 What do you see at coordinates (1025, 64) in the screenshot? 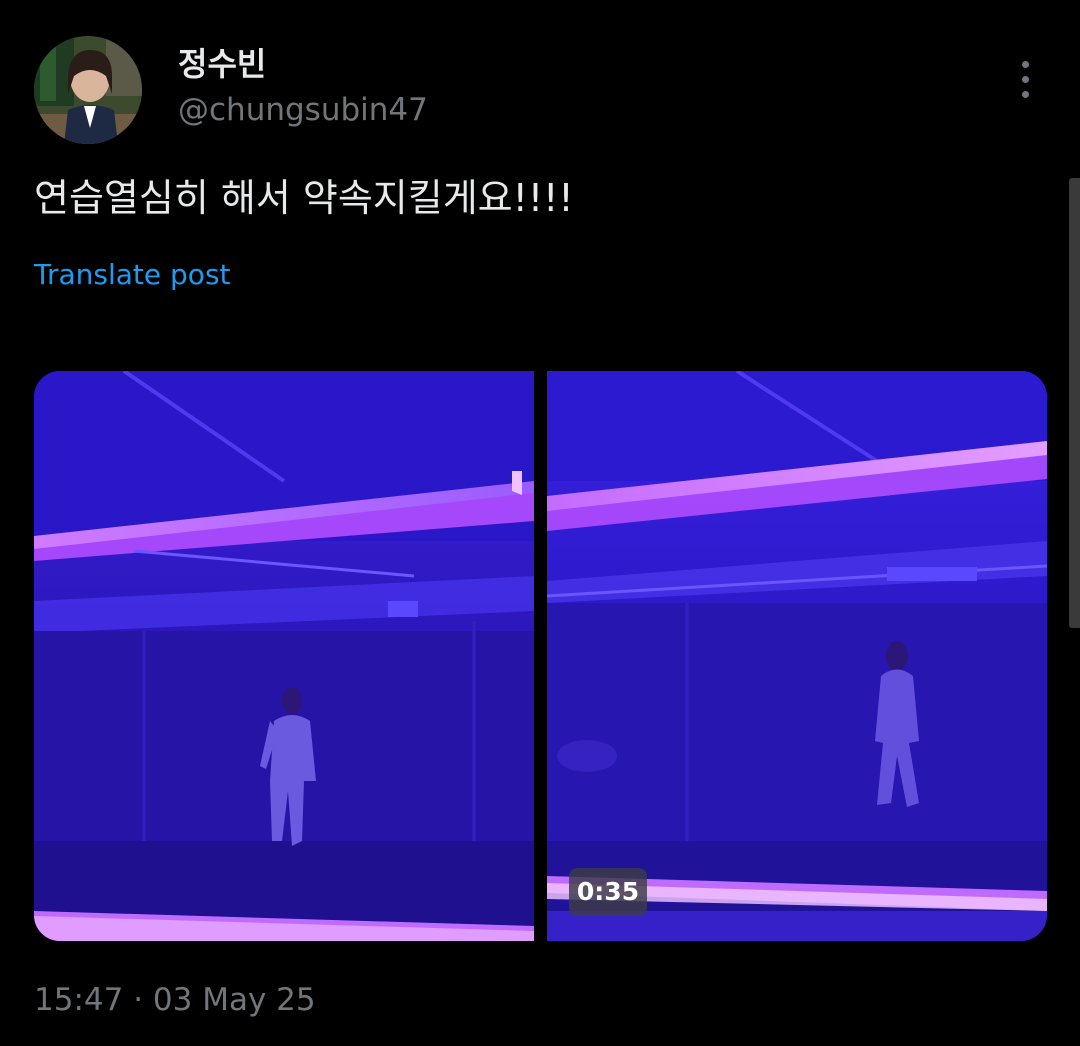
I see `more-vertical-icon` at bounding box center [1025, 64].